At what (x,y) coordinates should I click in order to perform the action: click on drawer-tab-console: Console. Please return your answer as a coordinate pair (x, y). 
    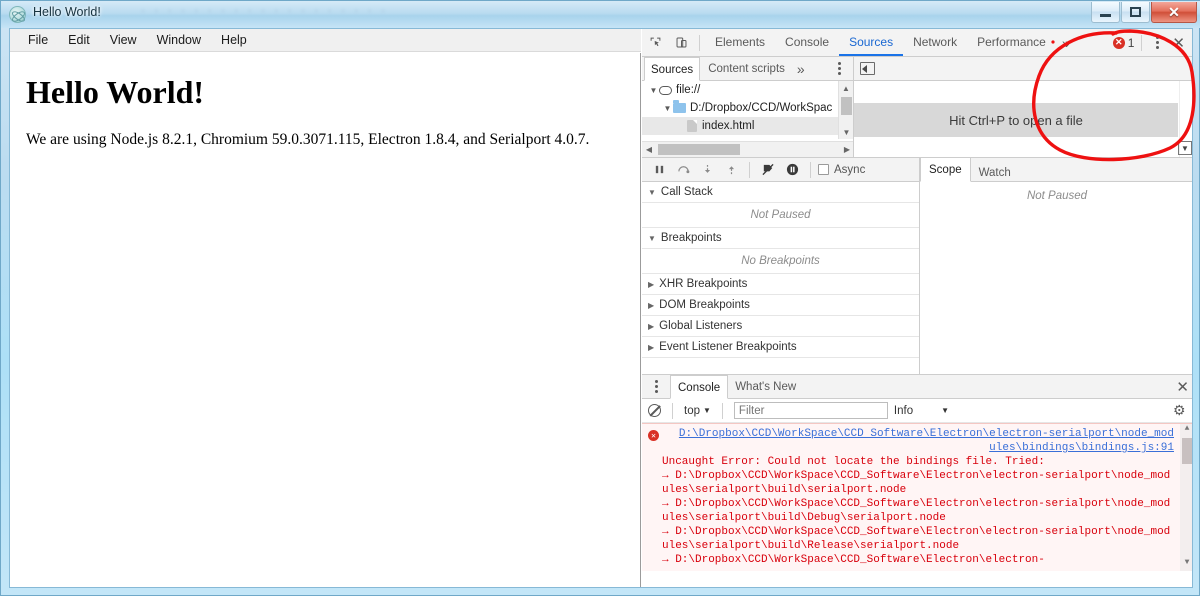
    Looking at the image, I should click on (699, 387).